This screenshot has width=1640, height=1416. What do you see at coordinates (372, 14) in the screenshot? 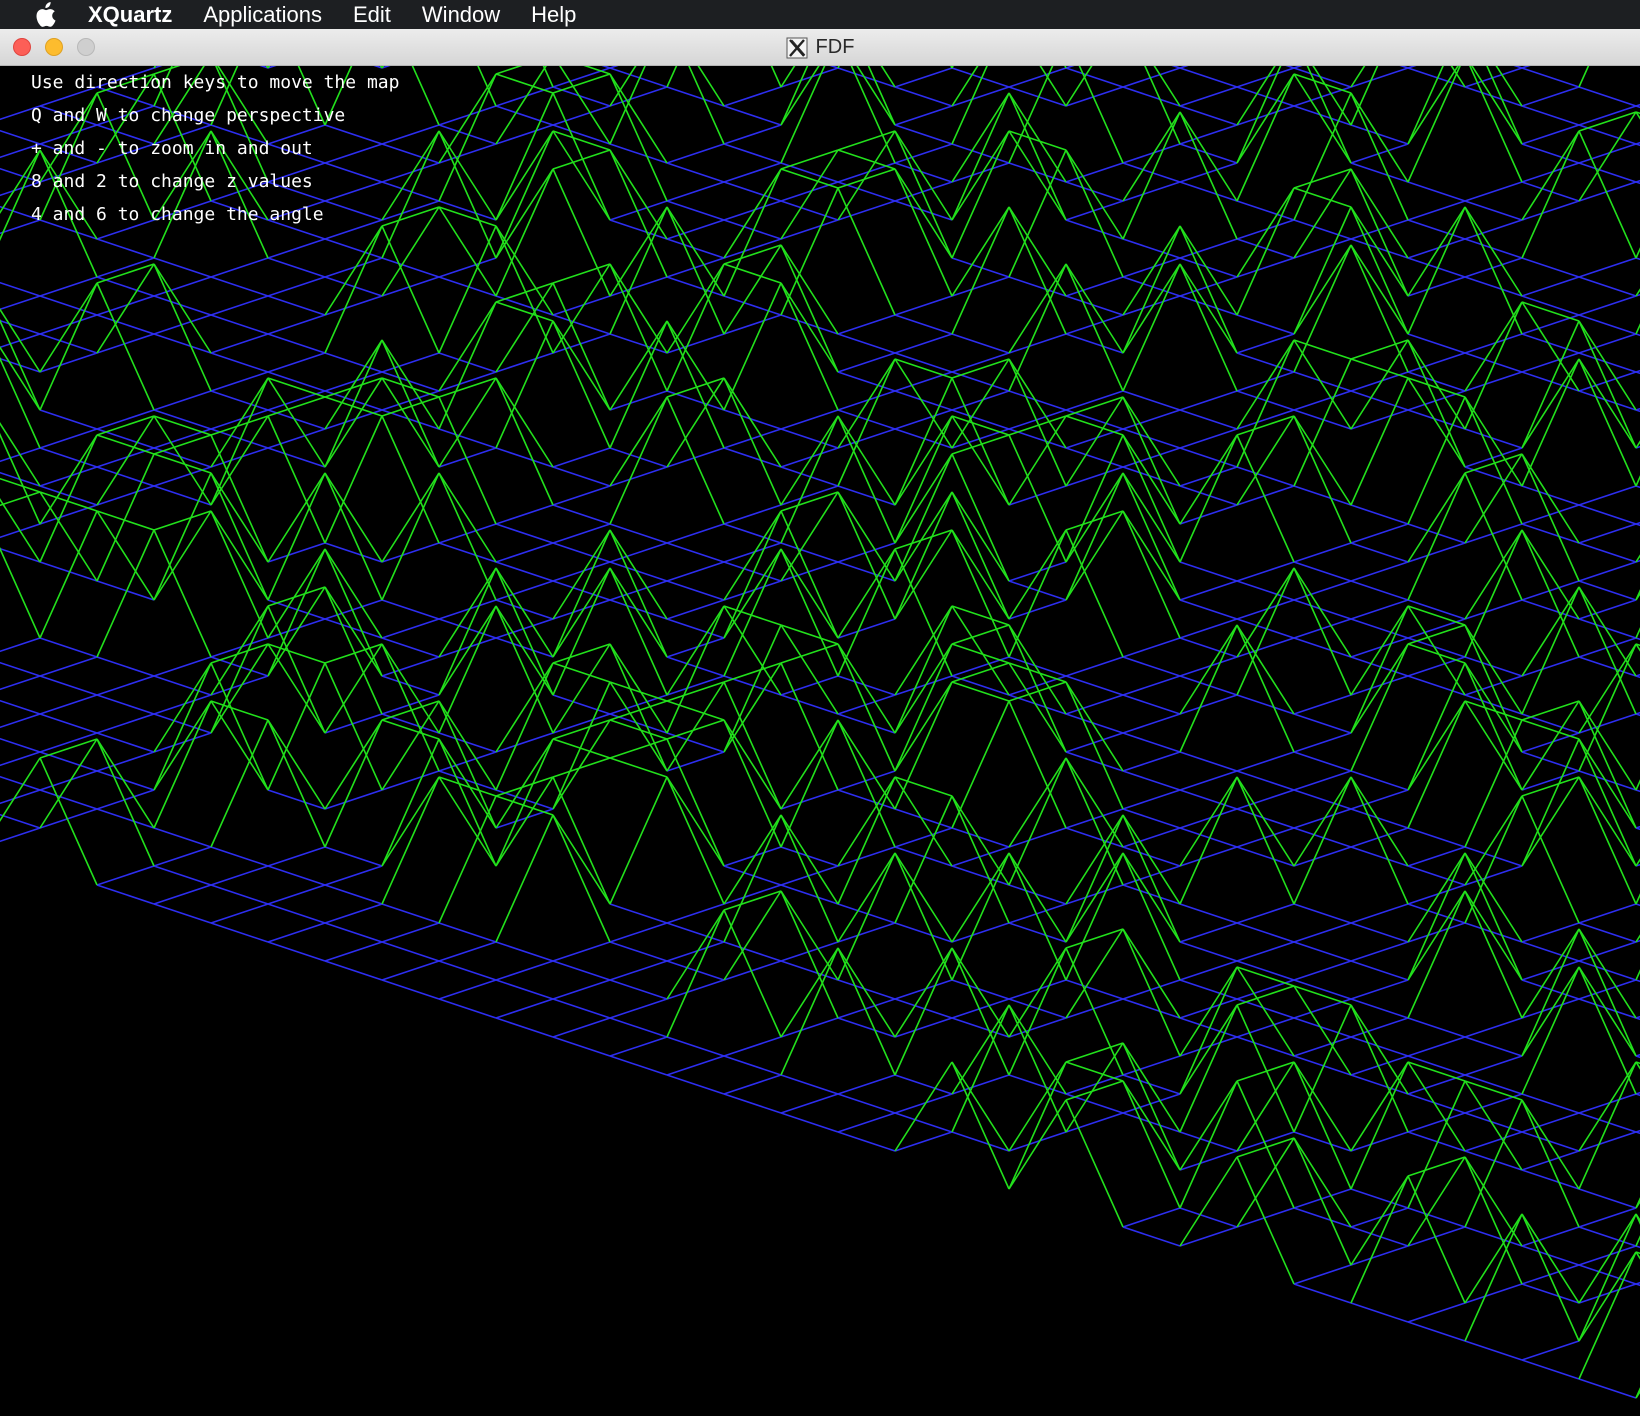
I see `menu-edit: Edit` at bounding box center [372, 14].